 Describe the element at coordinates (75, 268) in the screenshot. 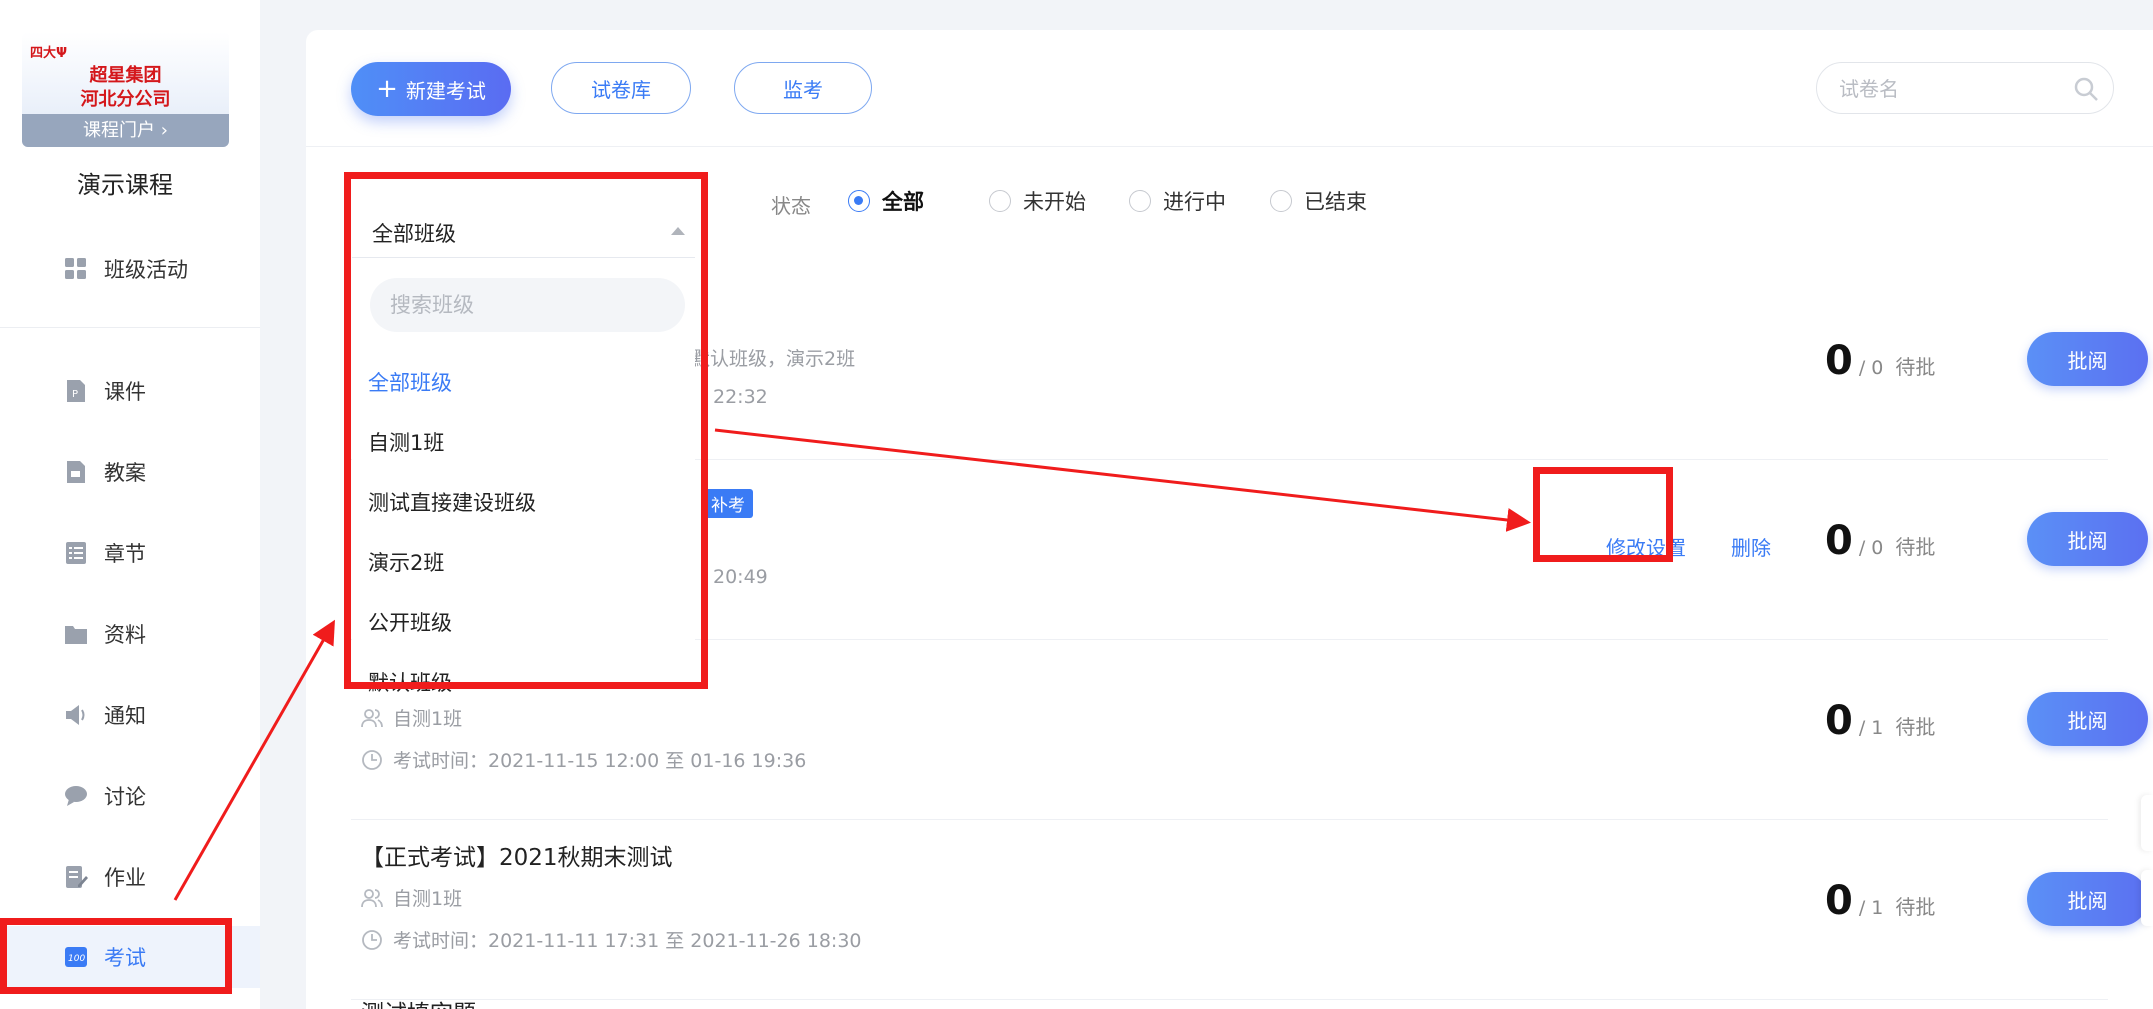

I see `grid-icon` at that location.